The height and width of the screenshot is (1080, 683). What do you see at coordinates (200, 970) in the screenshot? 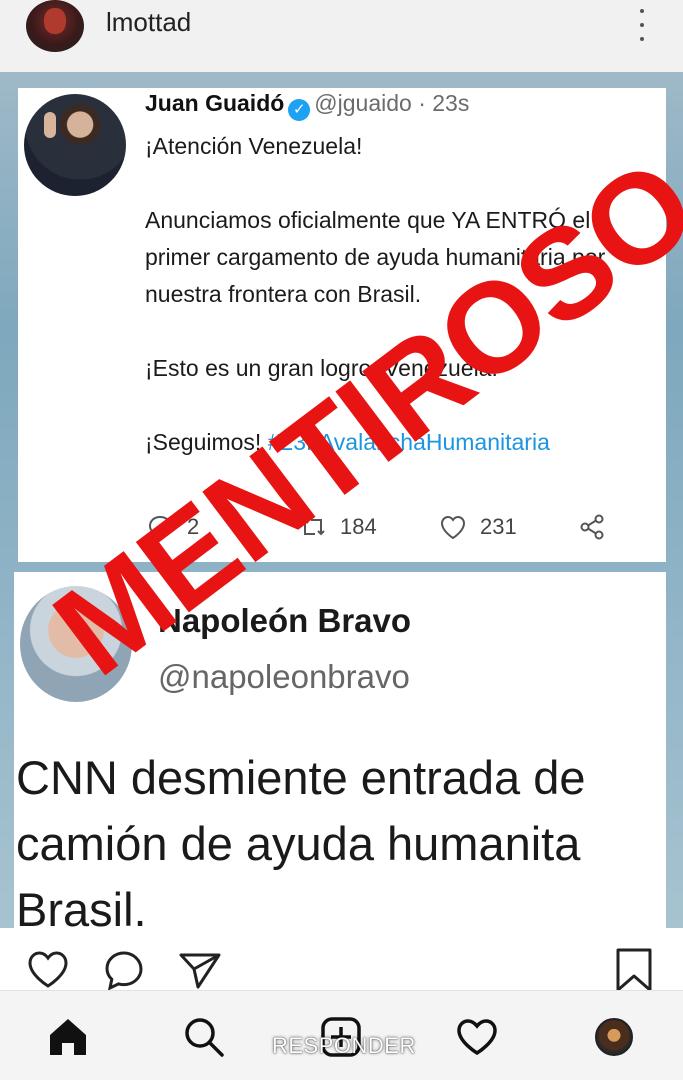
I see `send-icon` at bounding box center [200, 970].